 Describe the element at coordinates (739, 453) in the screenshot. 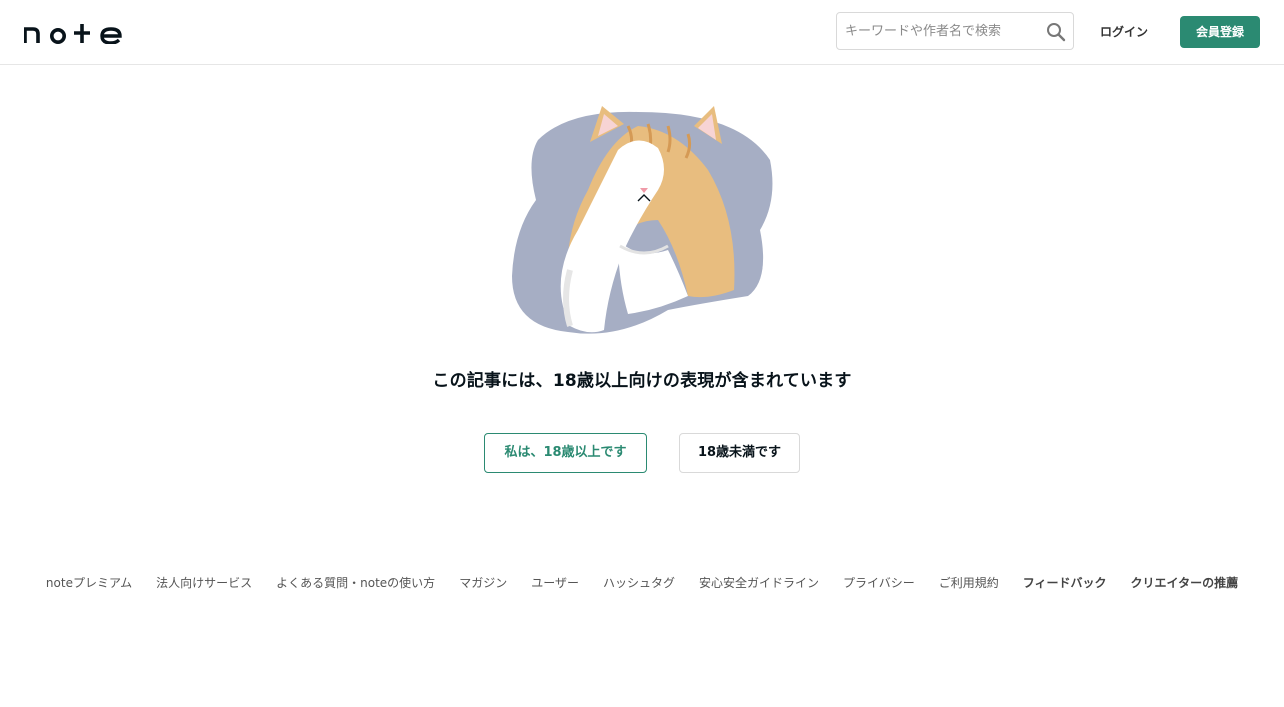

I see `under-18-button: 18歳未満です` at that location.